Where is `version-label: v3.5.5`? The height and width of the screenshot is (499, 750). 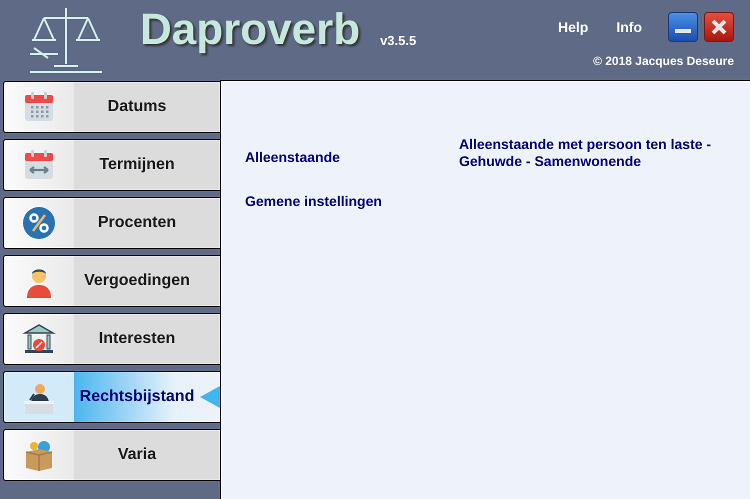
version-label: v3.5.5 is located at coordinates (398, 41).